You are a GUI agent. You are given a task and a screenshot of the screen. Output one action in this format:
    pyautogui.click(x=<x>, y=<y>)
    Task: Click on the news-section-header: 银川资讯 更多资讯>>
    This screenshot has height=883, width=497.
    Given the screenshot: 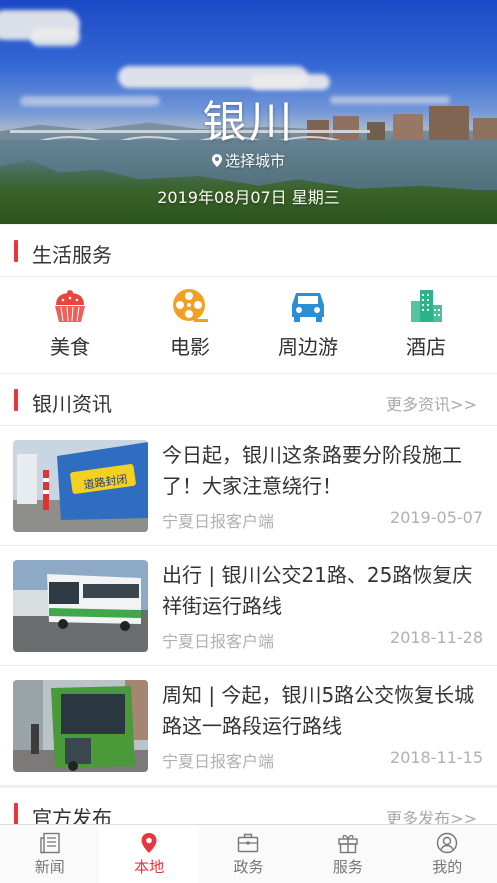 What is the action you would take?
    pyautogui.click(x=248, y=400)
    